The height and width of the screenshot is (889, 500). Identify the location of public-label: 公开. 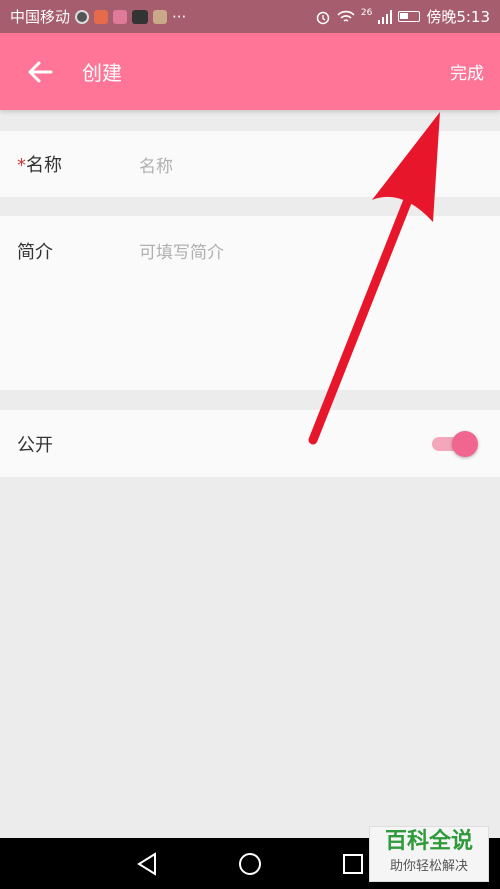
(35, 445).